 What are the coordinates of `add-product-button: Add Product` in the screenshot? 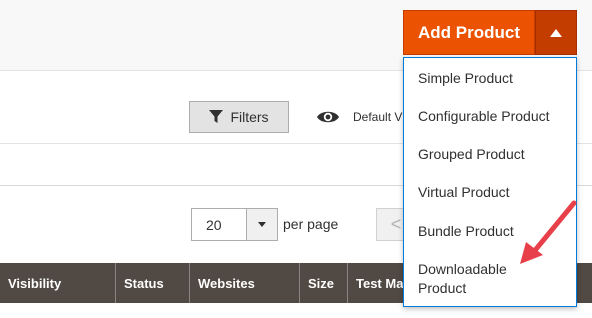 It's located at (469, 32).